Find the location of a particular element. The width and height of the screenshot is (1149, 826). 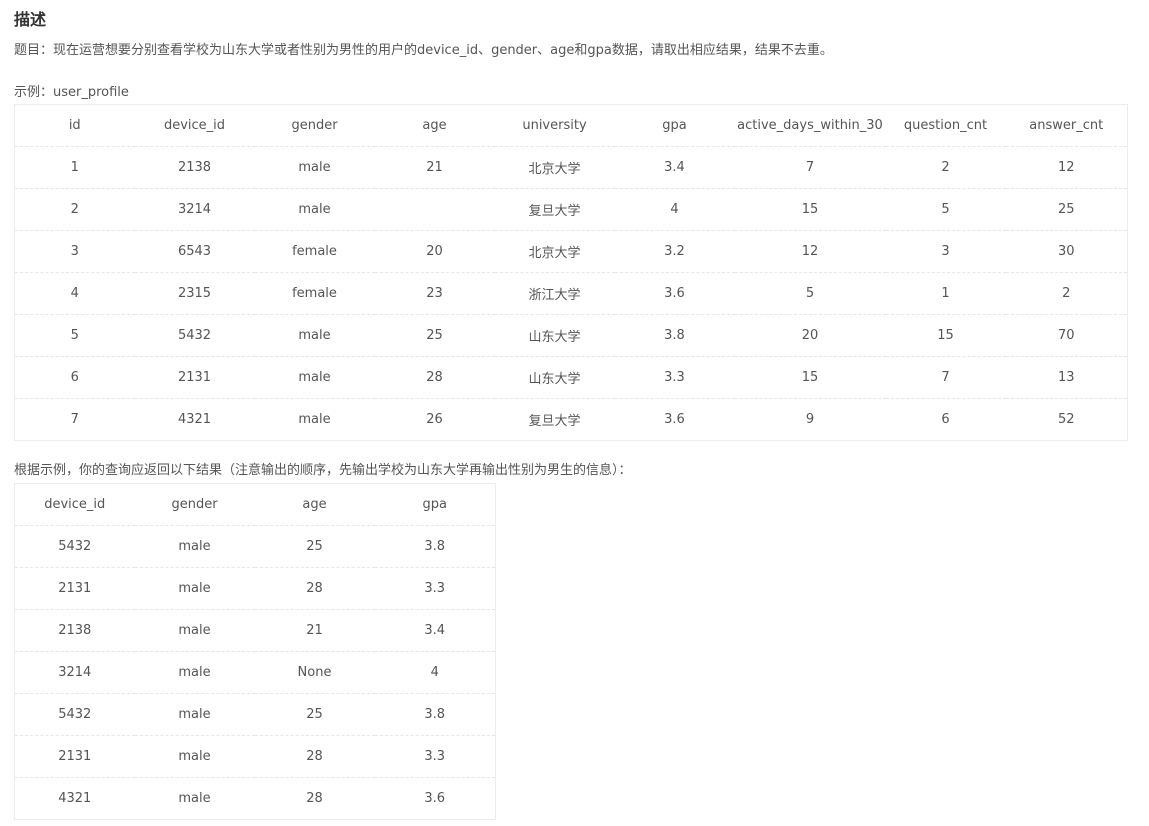

table-cell: 2315 is located at coordinates (194, 293).